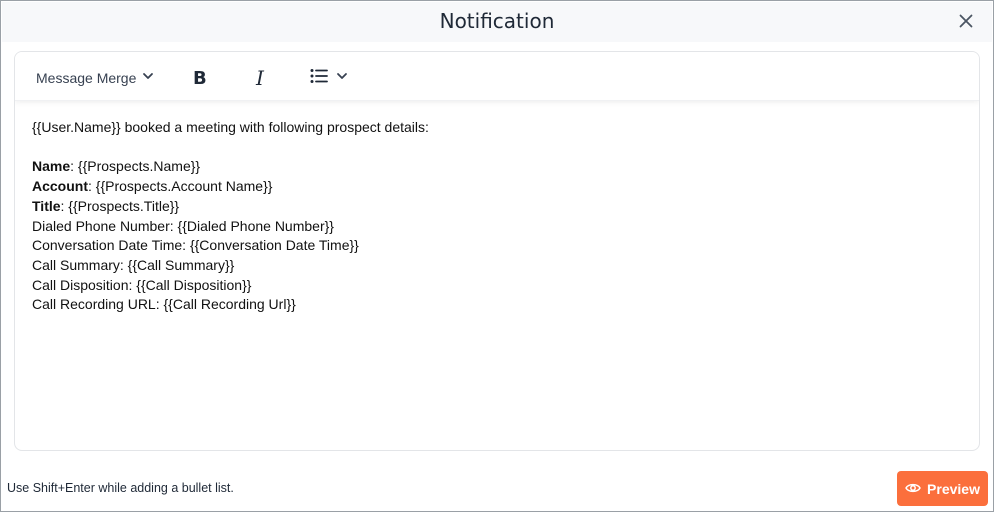 The width and height of the screenshot is (994, 512). Describe the element at coordinates (180, 186) in the screenshot. I see `field-value: : {{Prospects.Account Name}}` at that location.